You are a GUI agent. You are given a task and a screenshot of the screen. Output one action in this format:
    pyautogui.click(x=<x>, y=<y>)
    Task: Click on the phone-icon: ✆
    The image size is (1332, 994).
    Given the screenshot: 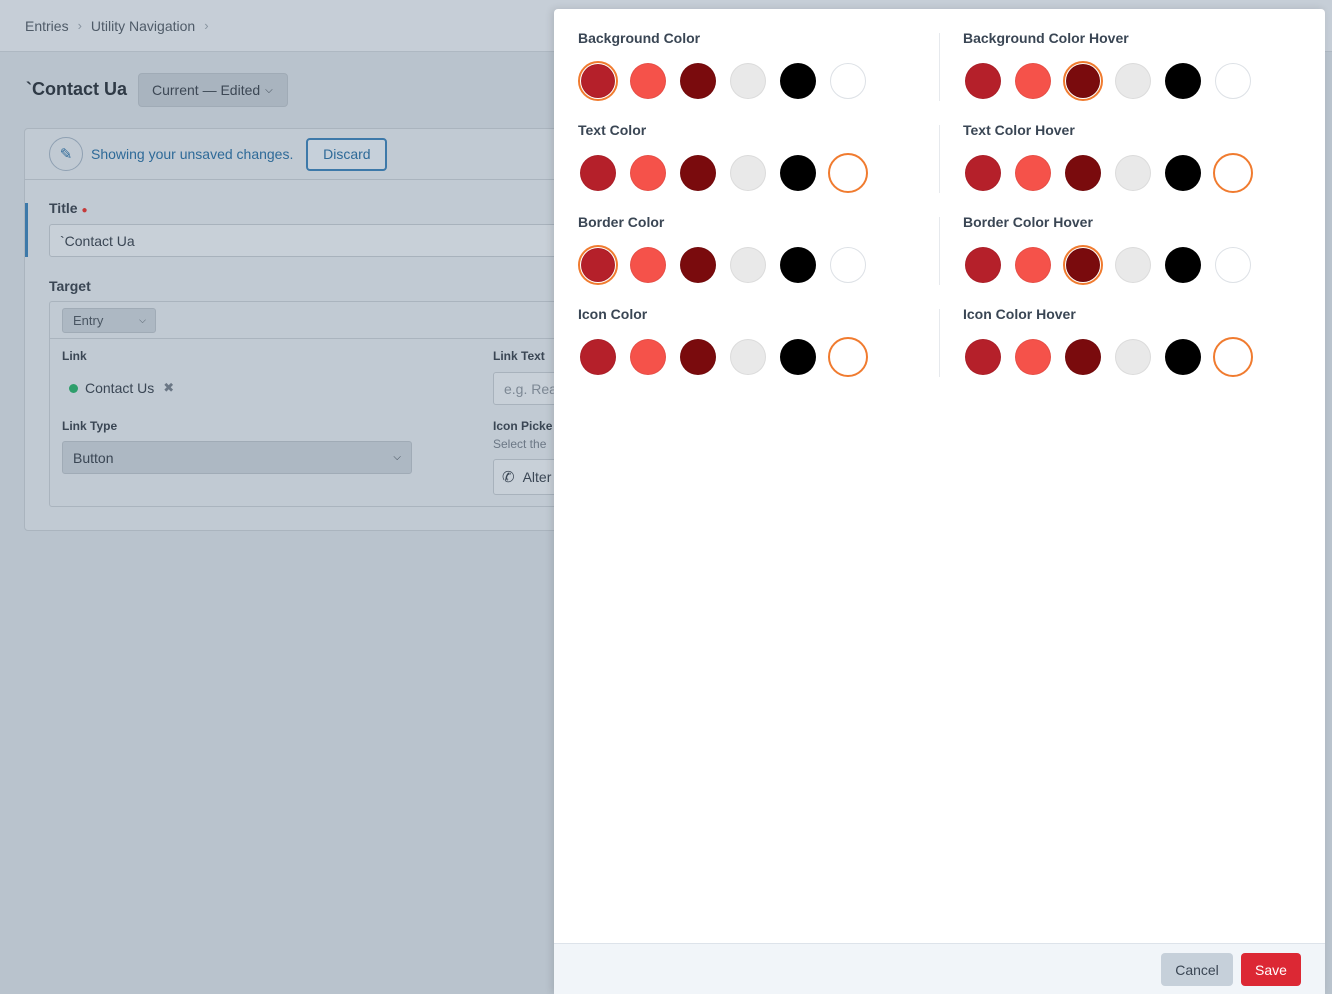 What is the action you would take?
    pyautogui.click(x=508, y=477)
    